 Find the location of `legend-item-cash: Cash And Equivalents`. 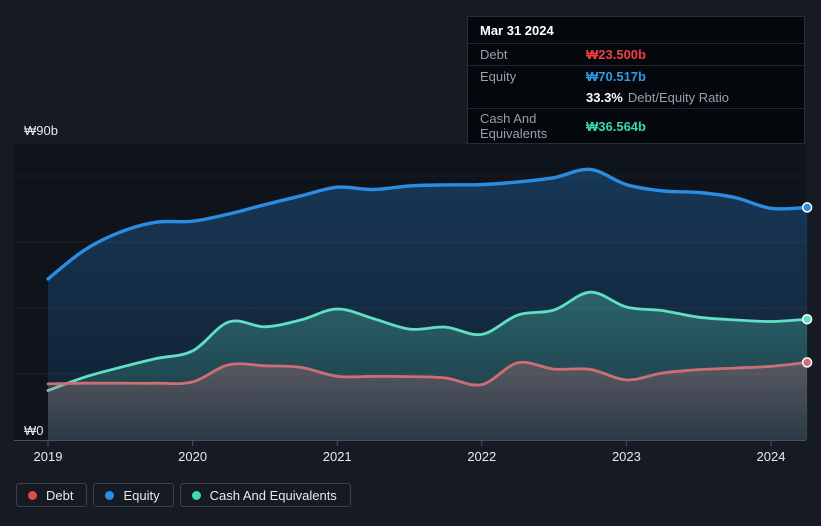

legend-item-cash: Cash And Equivalents is located at coordinates (265, 495).